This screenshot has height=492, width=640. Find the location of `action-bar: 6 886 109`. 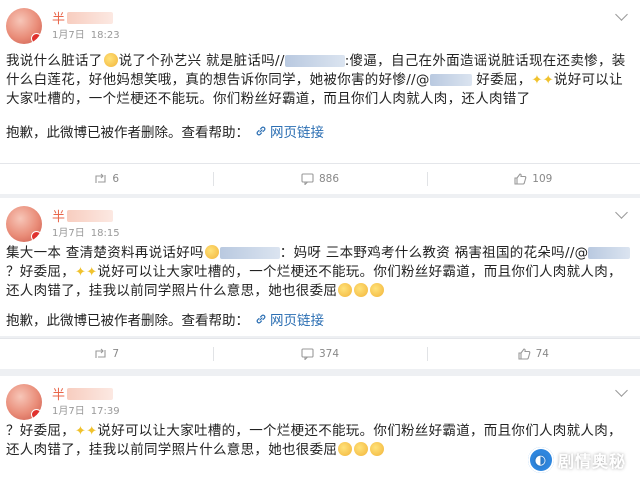

action-bar: 6 886 109 is located at coordinates (320, 178).